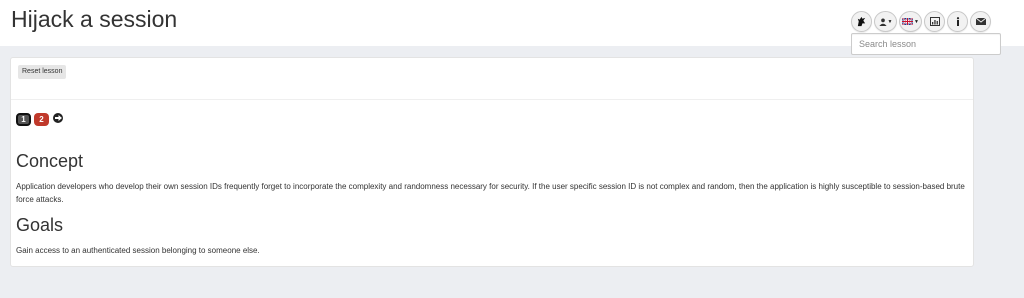  I want to click on lesson-page-nav: 1 2, so click(39, 119).